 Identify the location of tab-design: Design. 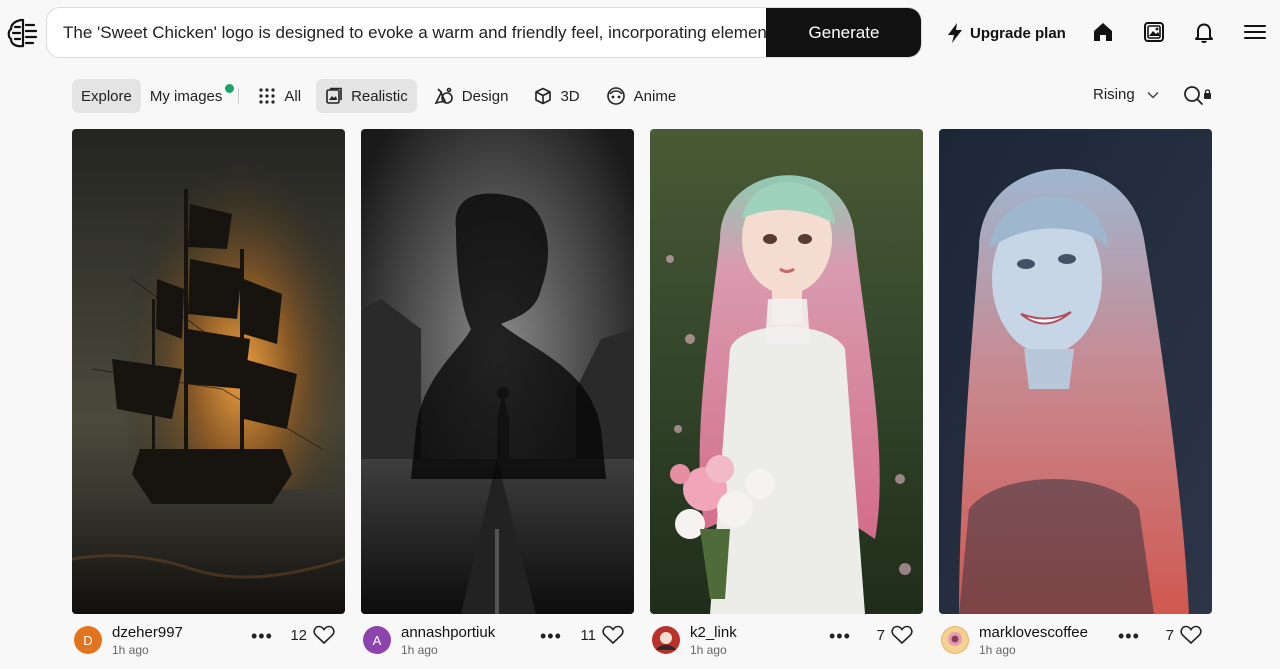
(471, 96).